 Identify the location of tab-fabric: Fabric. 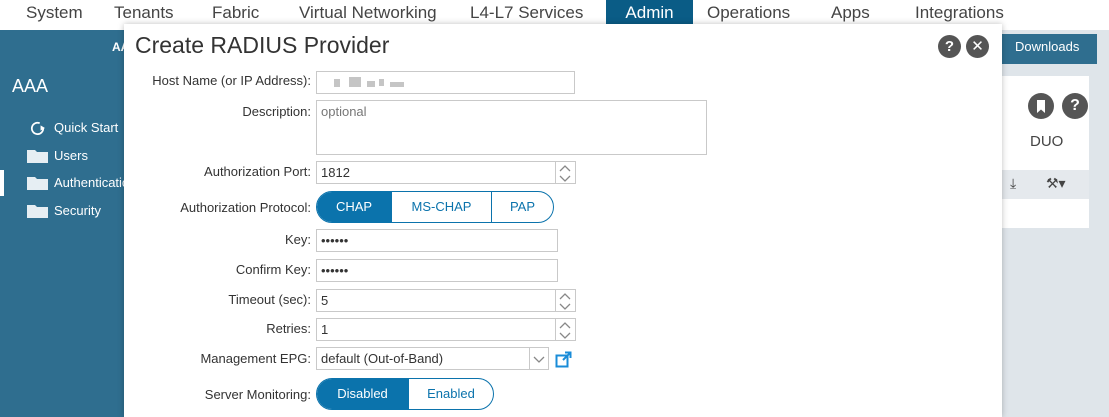
(235, 12).